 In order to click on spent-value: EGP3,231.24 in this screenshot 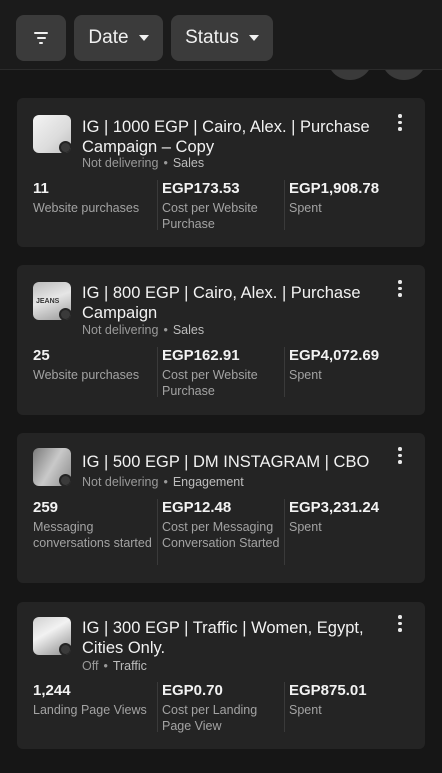, I will do `click(334, 507)`.